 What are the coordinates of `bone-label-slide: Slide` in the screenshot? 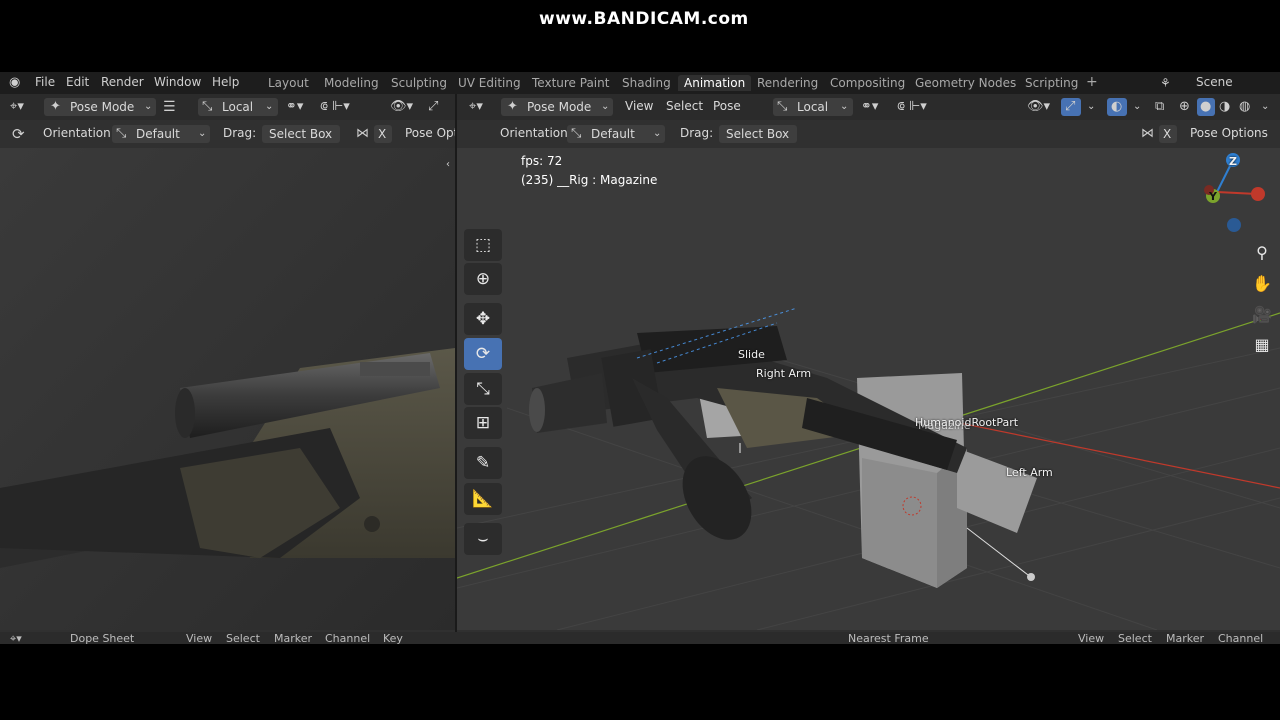 It's located at (751, 354).